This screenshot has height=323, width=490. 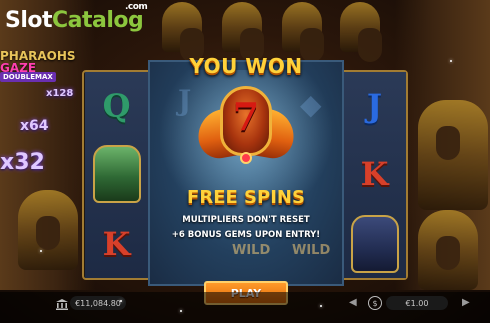 I want to click on reel-symbol-anubis, so click(x=374, y=244).